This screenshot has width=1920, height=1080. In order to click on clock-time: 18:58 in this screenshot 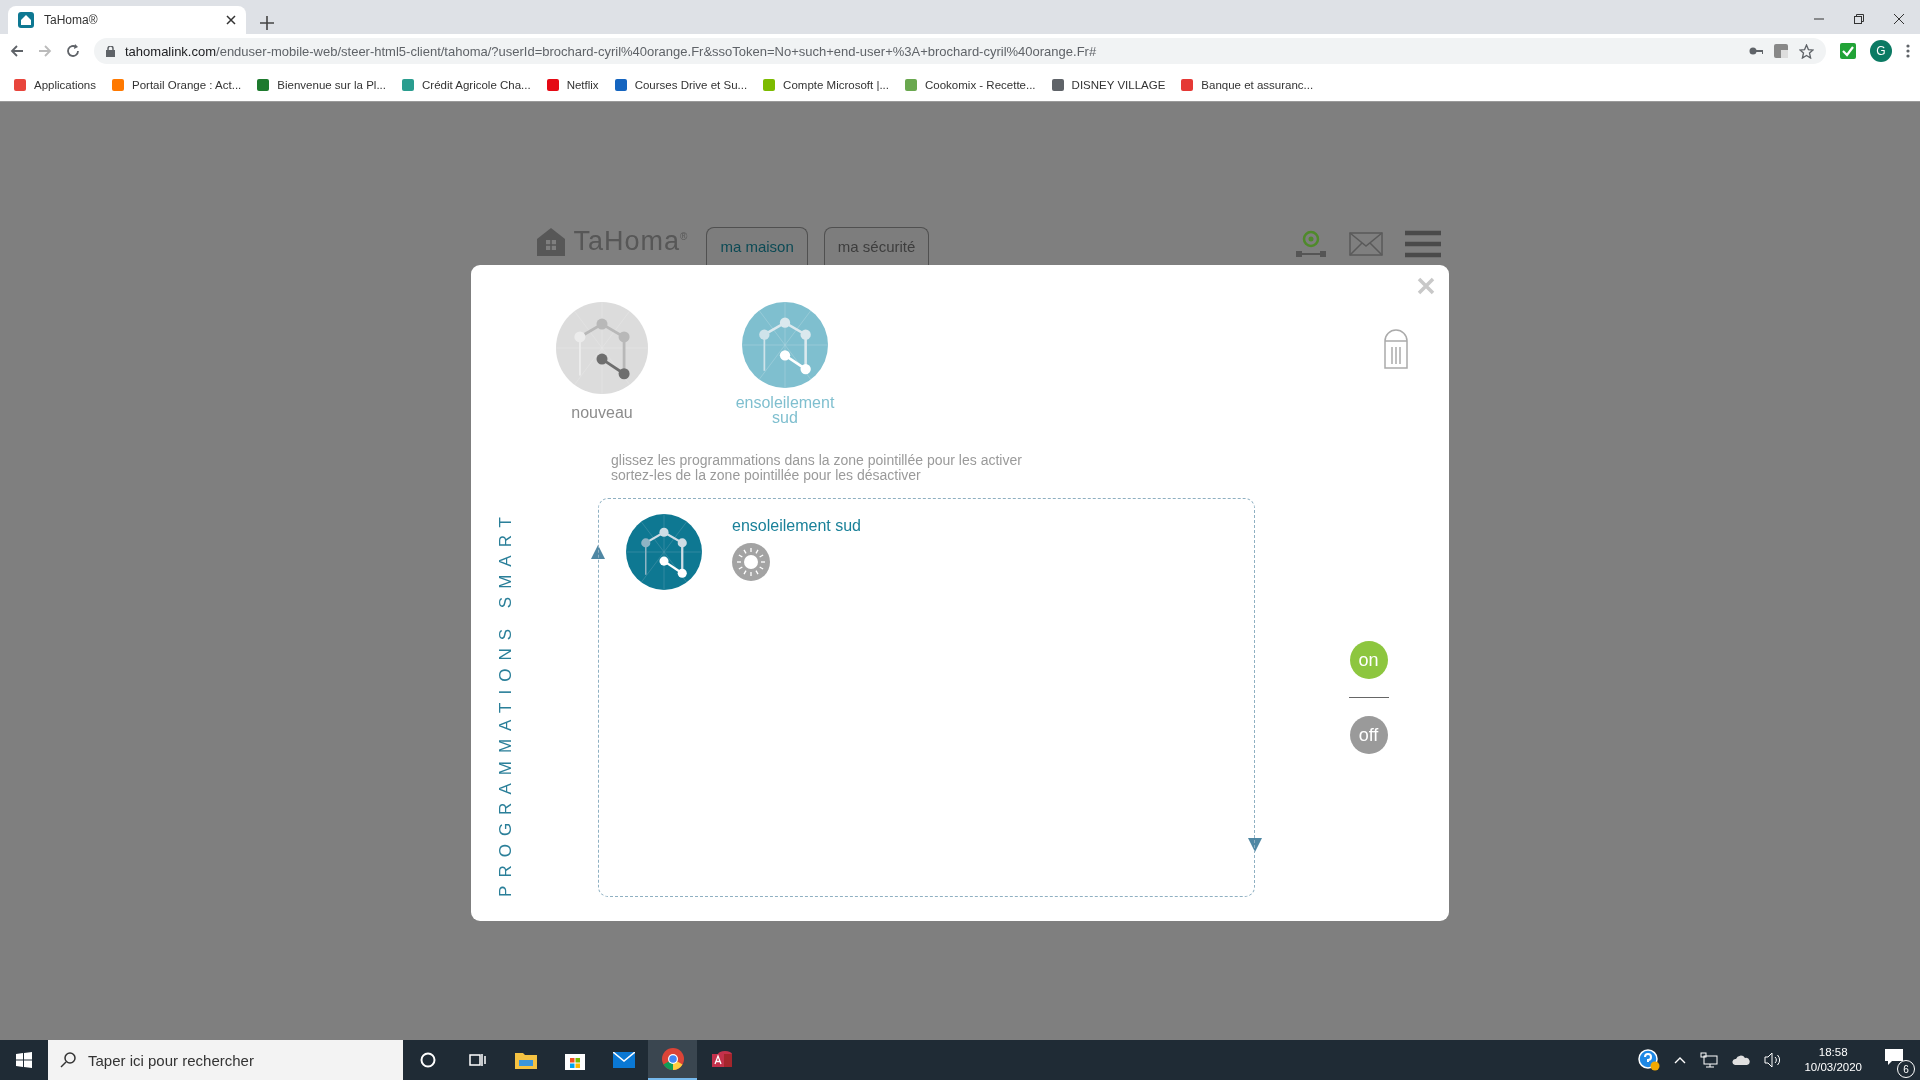, I will do `click(1833, 1052)`.